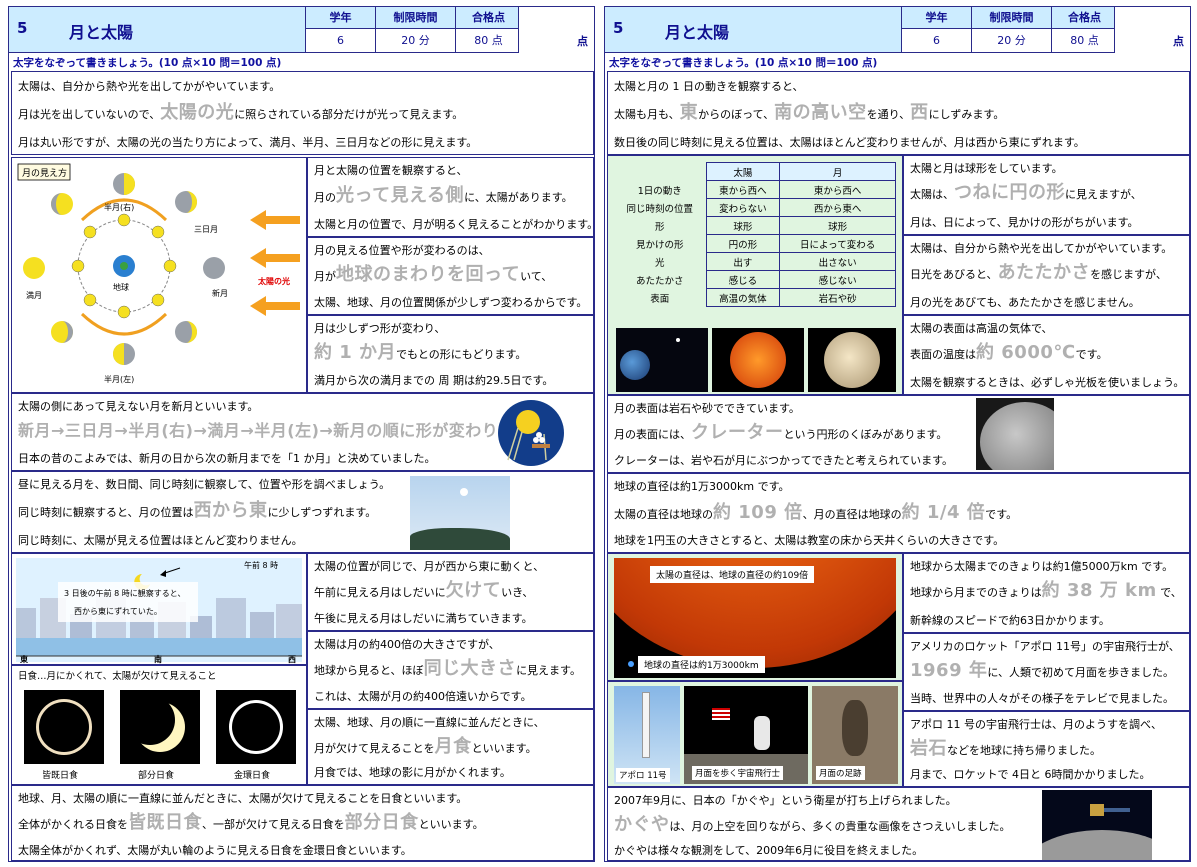 The image size is (1197, 867). What do you see at coordinates (252, 776) in the screenshot?
I see `annular-eclipse-label: 金環日食` at bounding box center [252, 776].